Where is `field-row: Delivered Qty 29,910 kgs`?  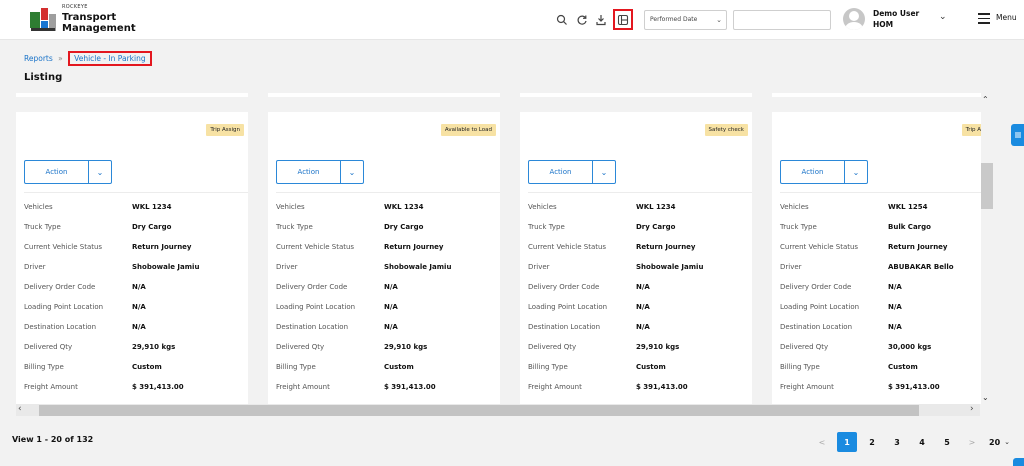
field-row: Delivered Qty 29,910 kgs is located at coordinates (136, 353).